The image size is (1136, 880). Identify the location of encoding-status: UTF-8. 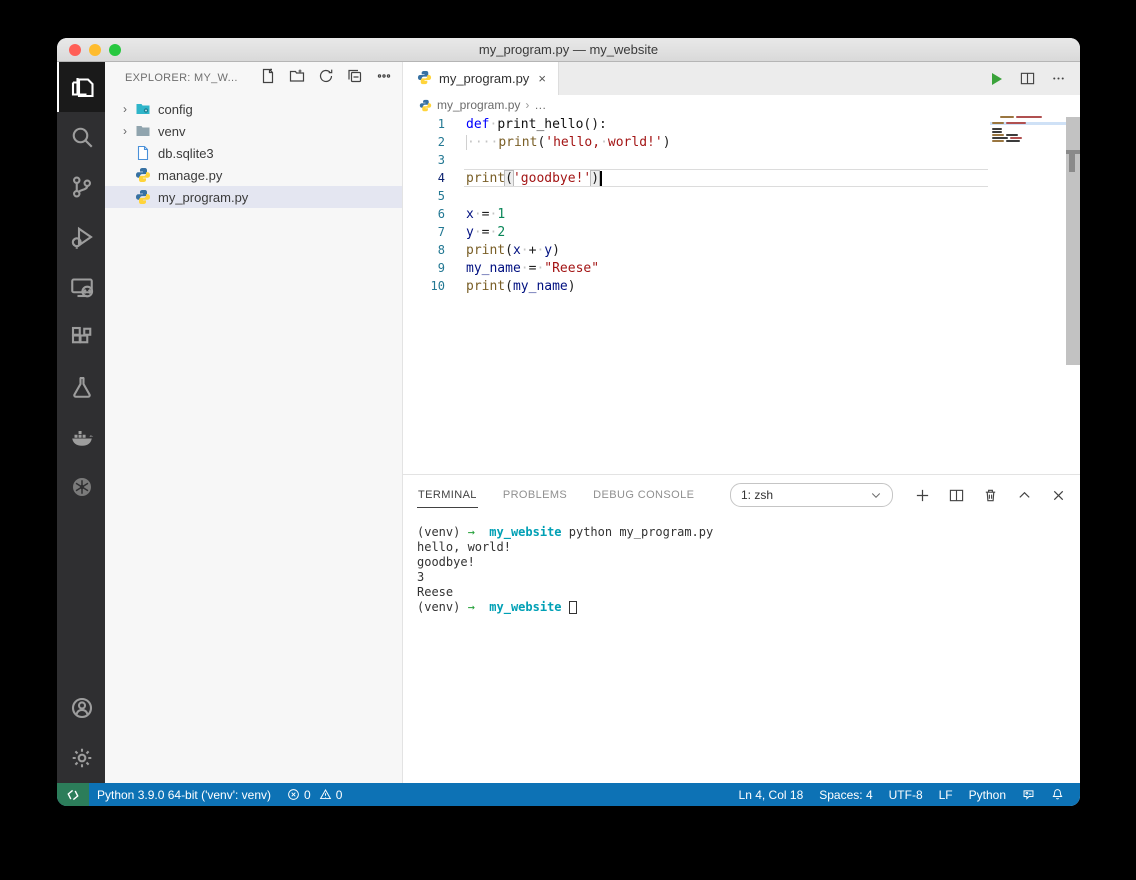
(906, 794).